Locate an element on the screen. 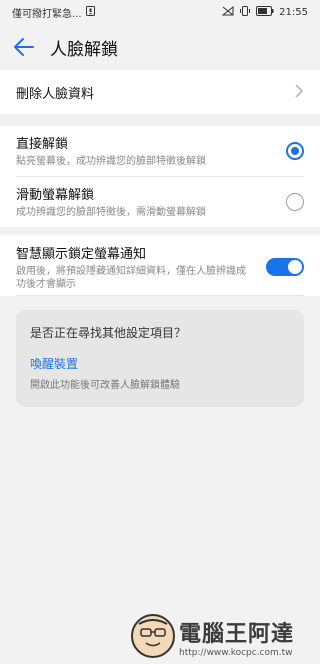 The height and width of the screenshot is (664, 320). slide-unlock-label: 滑動螢幕解鎖 is located at coordinates (55, 196).